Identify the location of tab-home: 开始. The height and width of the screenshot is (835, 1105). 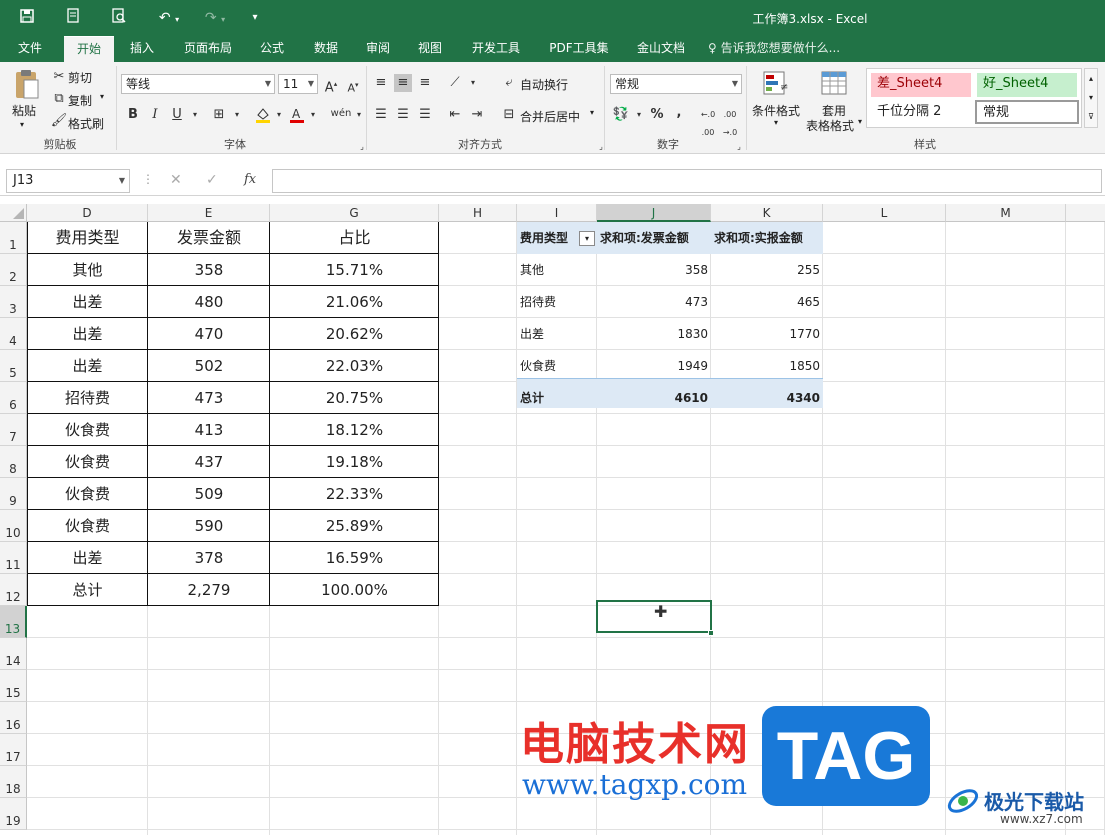
(89, 49).